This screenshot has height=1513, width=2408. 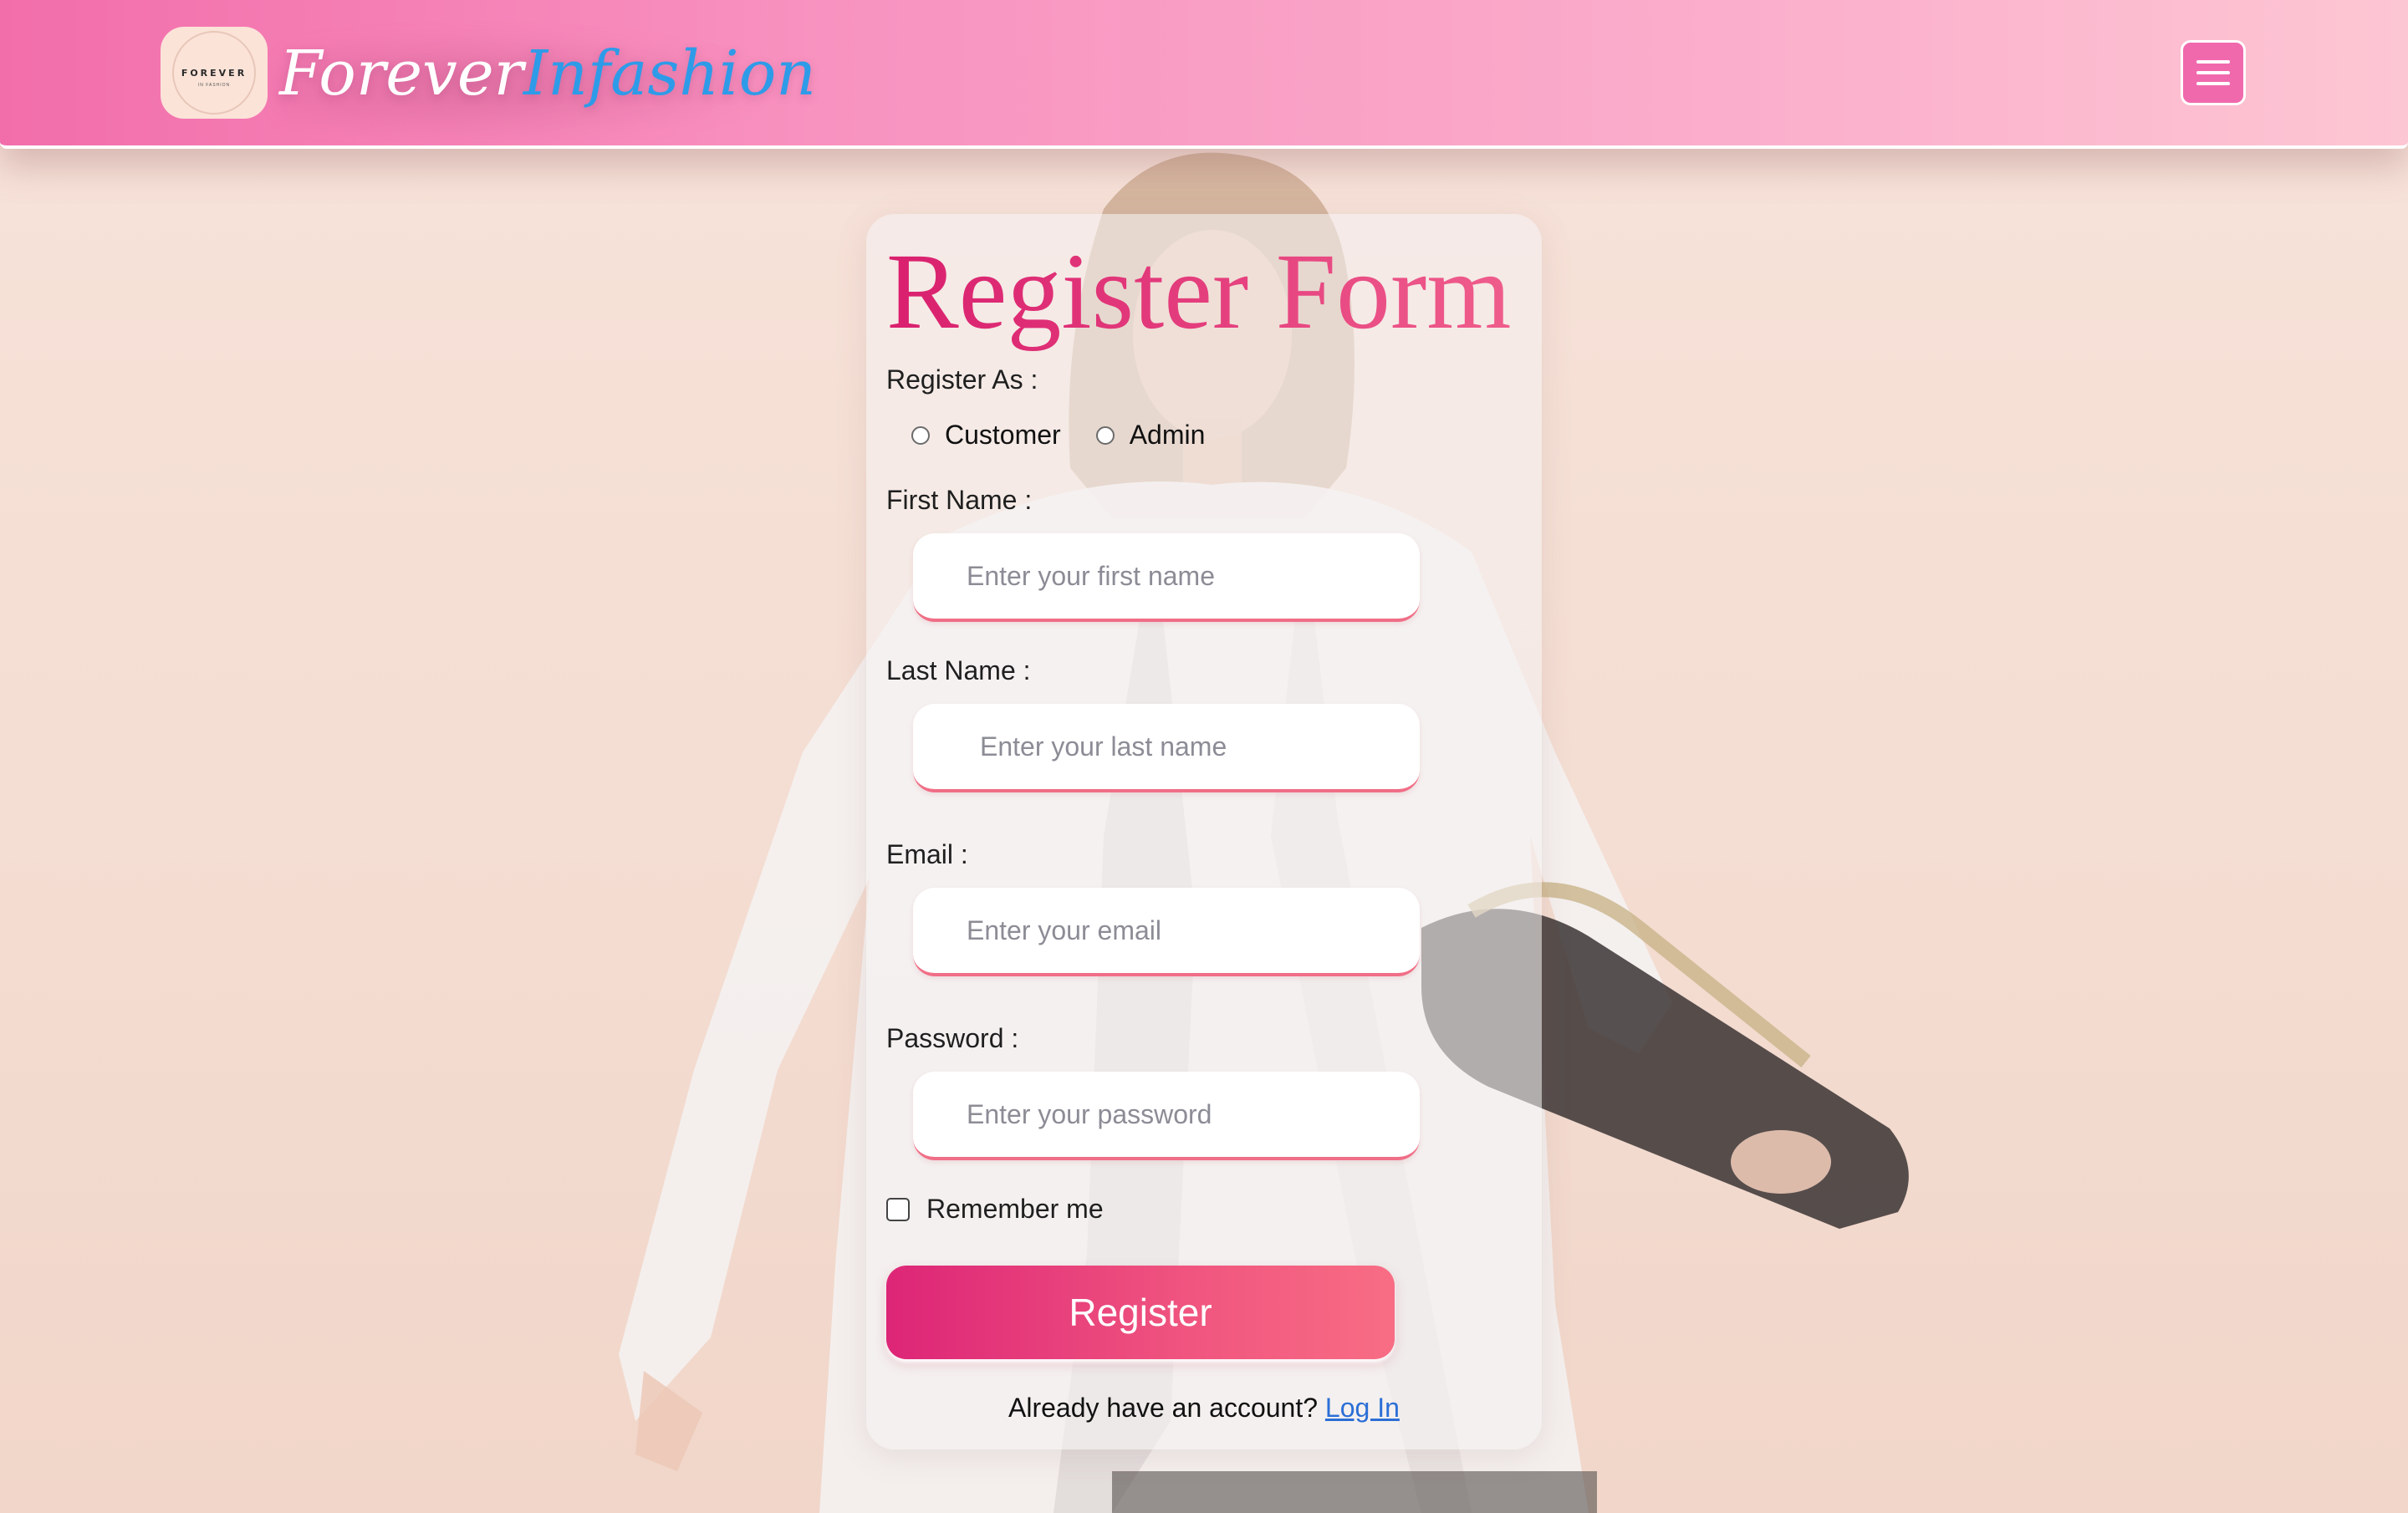 I want to click on register-as-label: Register As :, so click(x=962, y=379).